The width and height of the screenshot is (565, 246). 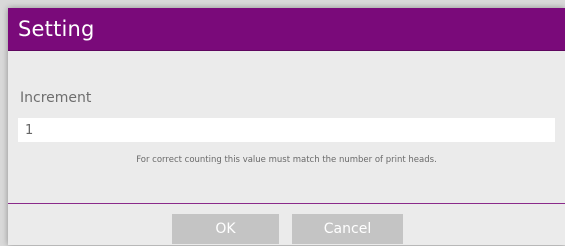 What do you see at coordinates (56, 98) in the screenshot?
I see `increment-label: Increment` at bounding box center [56, 98].